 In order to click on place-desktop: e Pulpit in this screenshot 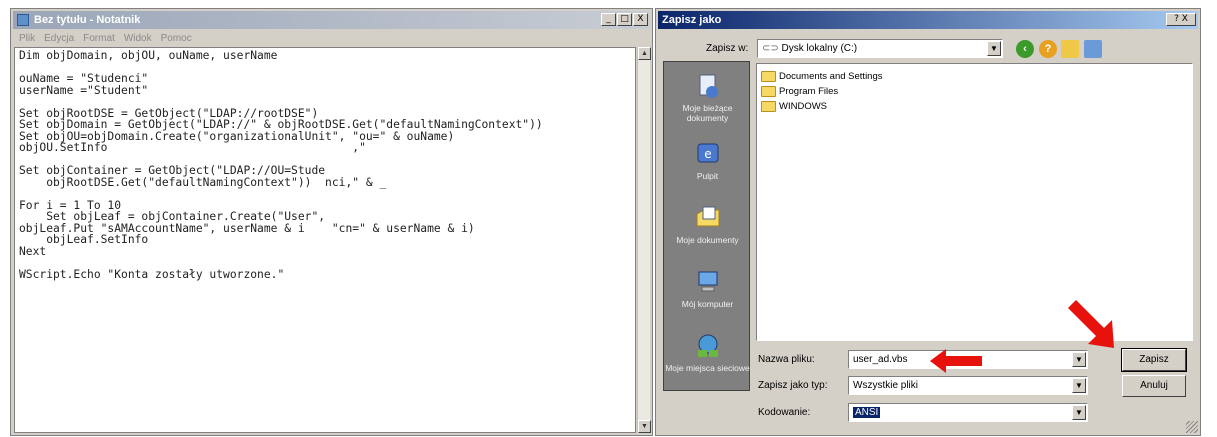, I will do `click(707, 160)`.